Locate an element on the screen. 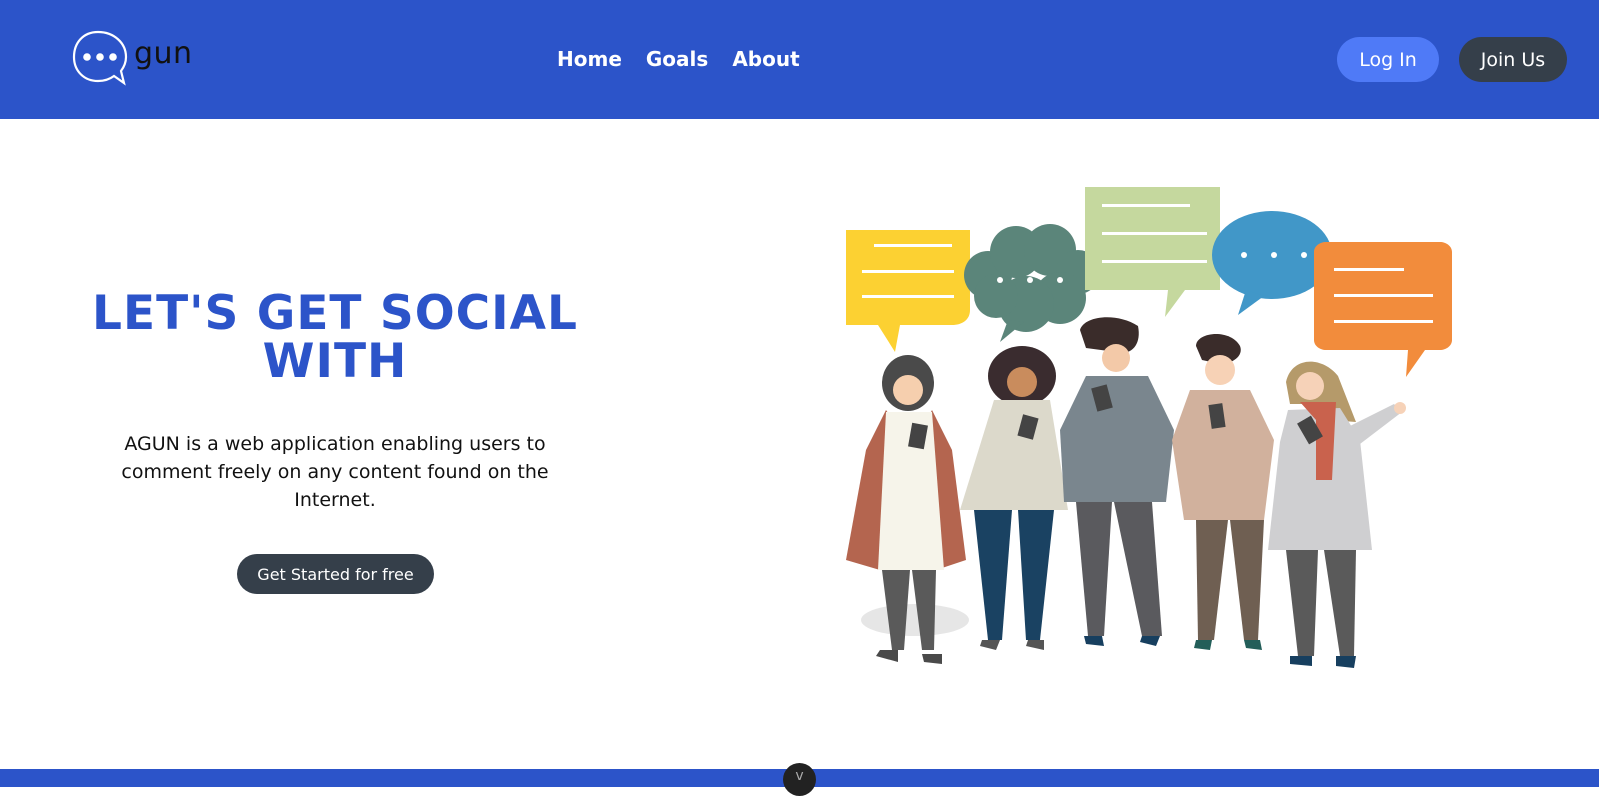 This screenshot has width=1599, height=796. login-button: Log In is located at coordinates (1388, 59).